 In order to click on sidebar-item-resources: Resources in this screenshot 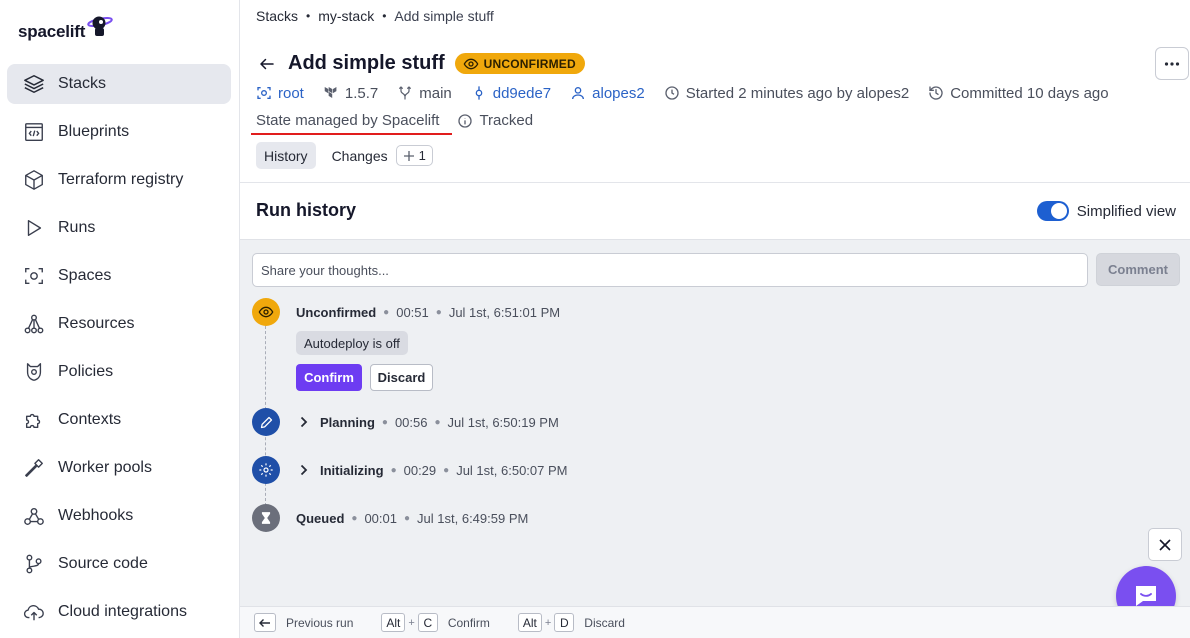, I will do `click(119, 324)`.